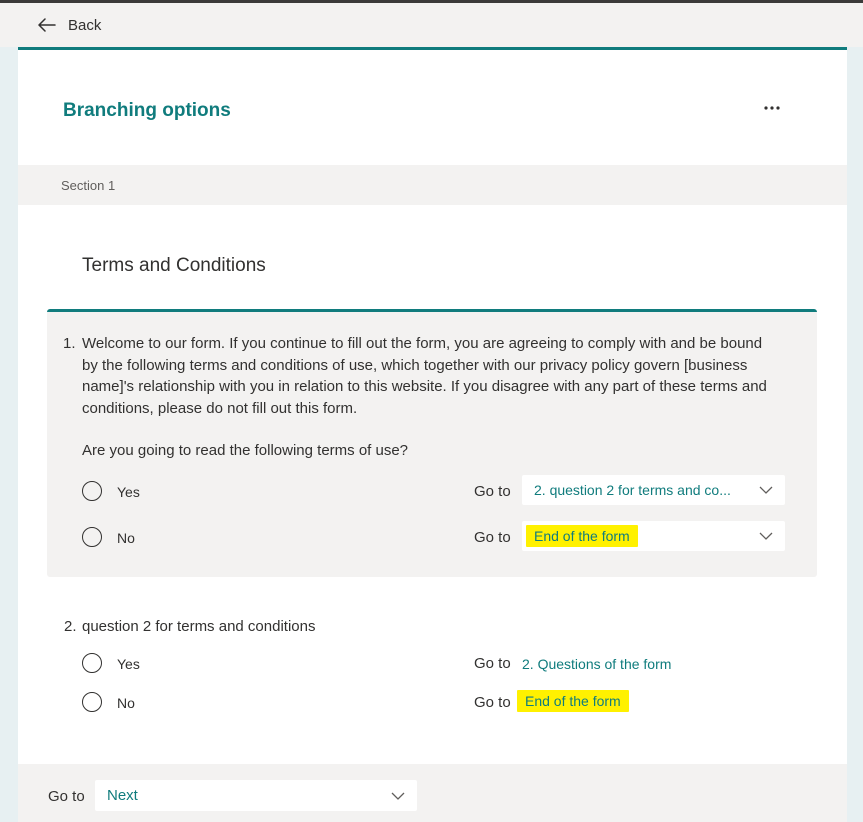 Image resolution: width=863 pixels, height=822 pixels. Describe the element at coordinates (492, 702) in the screenshot. I see `question-2-no-goto-label: Go to` at that location.